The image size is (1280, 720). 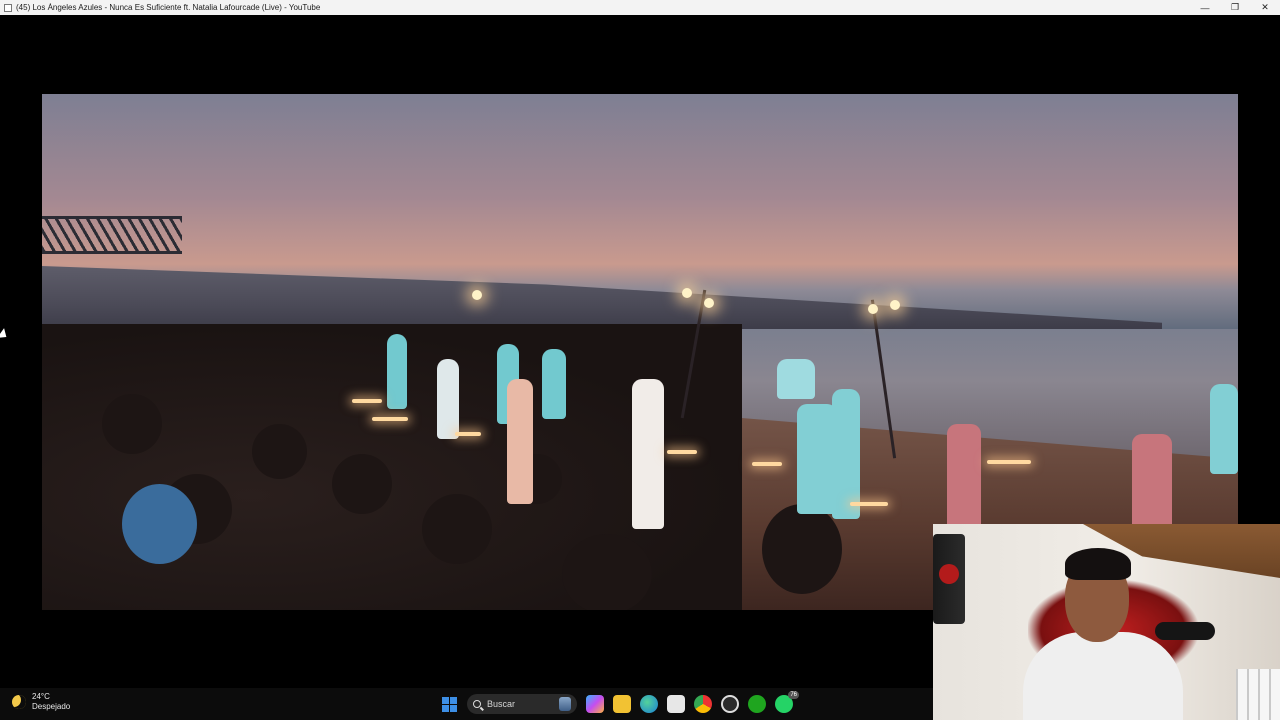 What do you see at coordinates (1258, 694) in the screenshot?
I see `room-window` at bounding box center [1258, 694].